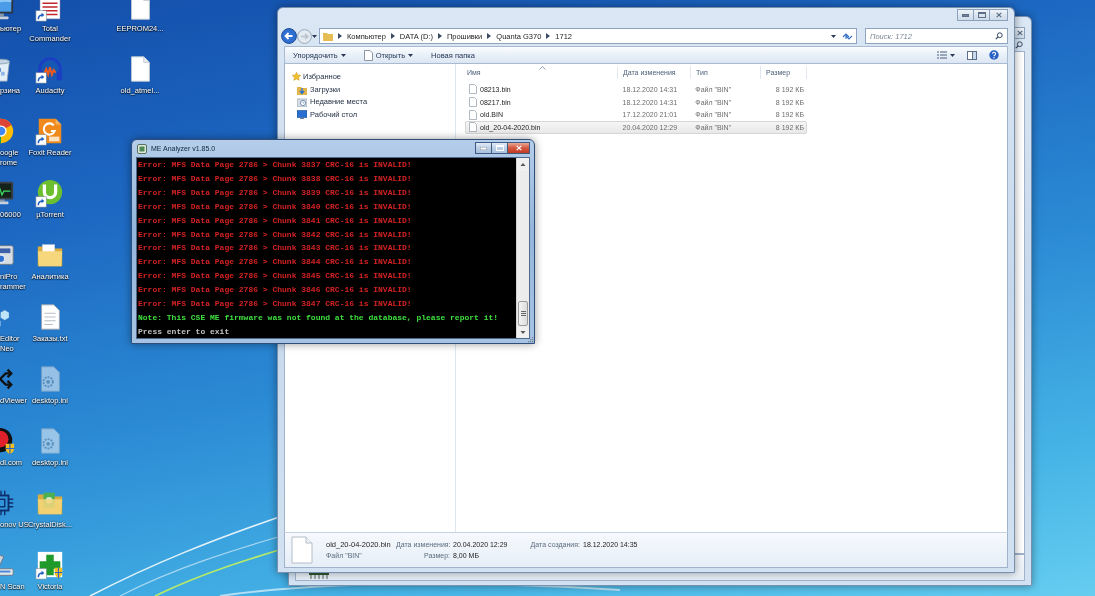 The height and width of the screenshot is (596, 1095). I want to click on scrollbar-thumb, so click(523, 313).